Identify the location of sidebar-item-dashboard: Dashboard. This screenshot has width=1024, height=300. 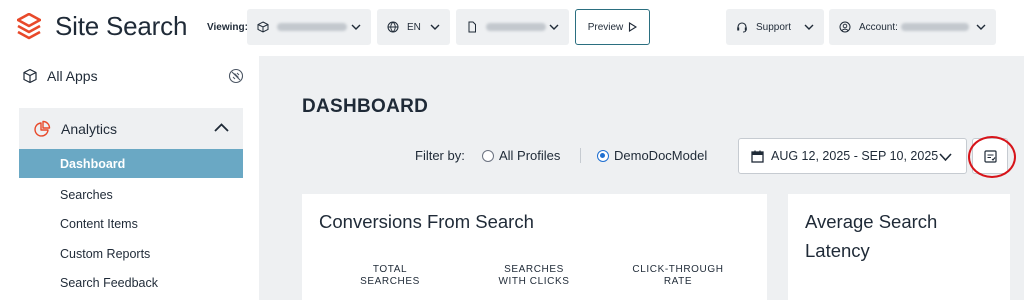
(131, 163).